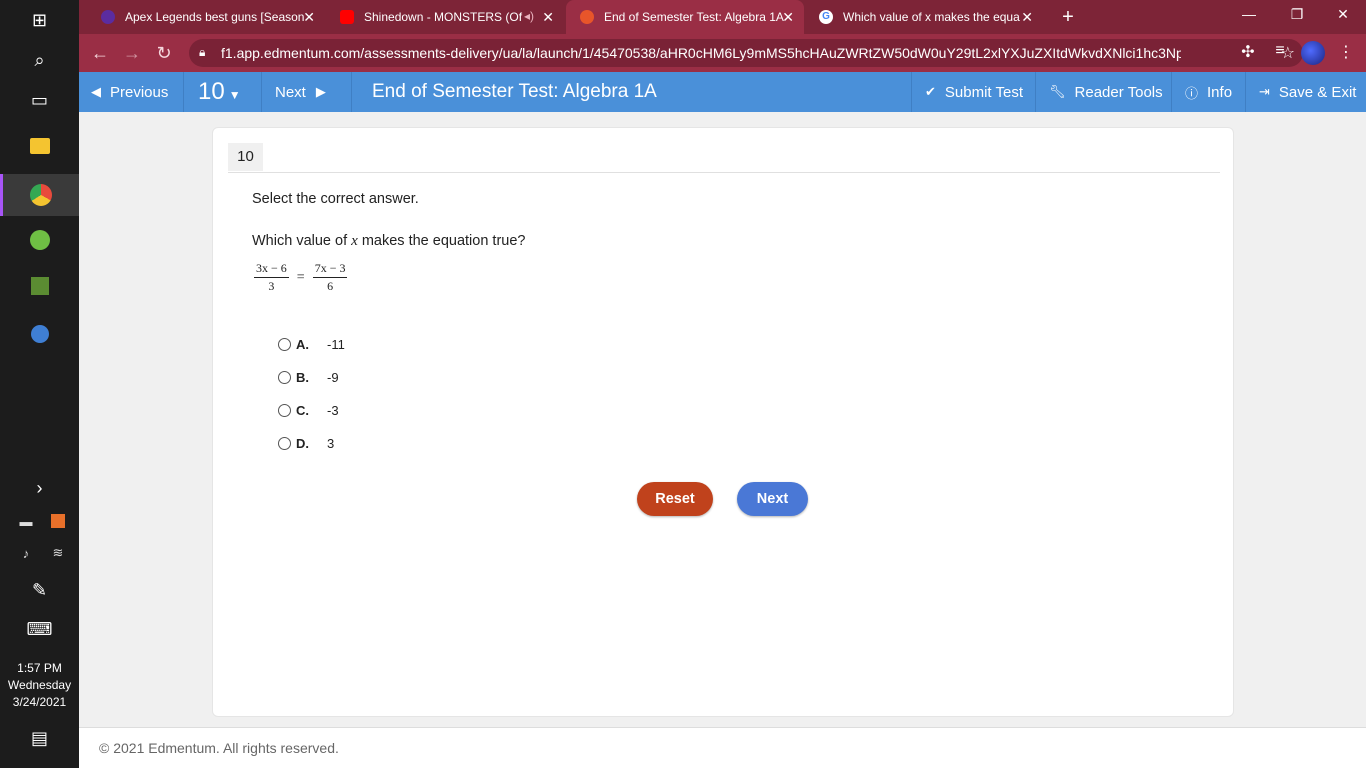  Describe the element at coordinates (330, 286) in the screenshot. I see `right-denominator: 6` at that location.